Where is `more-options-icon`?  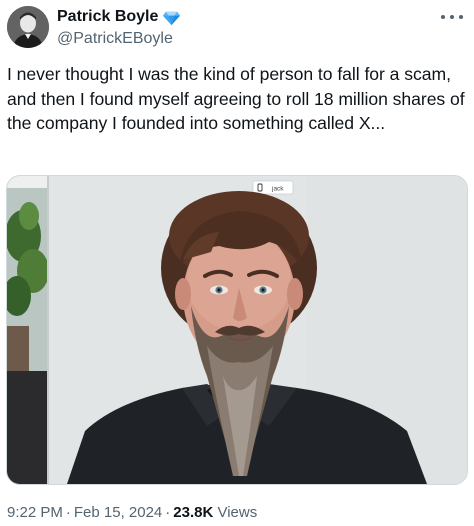 more-options-icon is located at coordinates (452, 17).